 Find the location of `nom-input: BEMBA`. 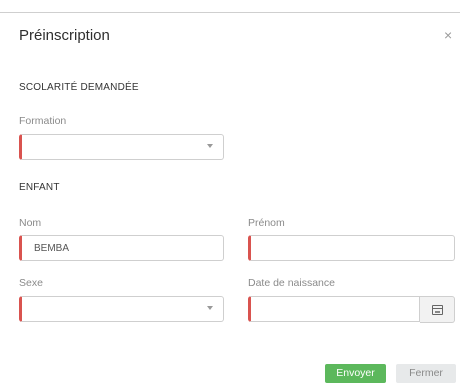

nom-input: BEMBA is located at coordinates (121, 248).